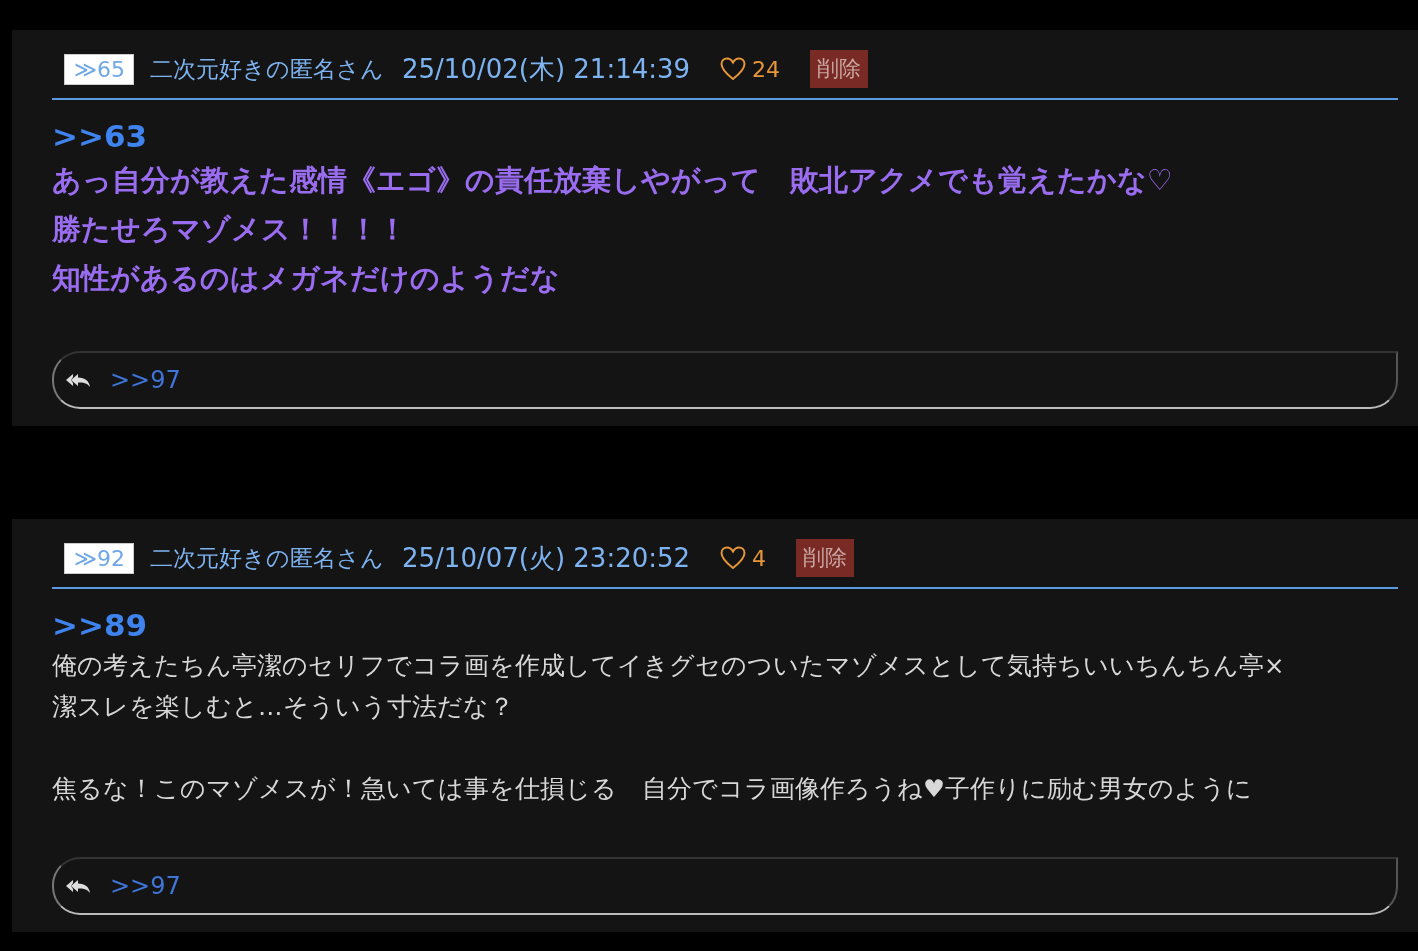 Image resolution: width=1418 pixels, height=951 pixels. What do you see at coordinates (99, 558) in the screenshot?
I see `post-number: ≫92` at bounding box center [99, 558].